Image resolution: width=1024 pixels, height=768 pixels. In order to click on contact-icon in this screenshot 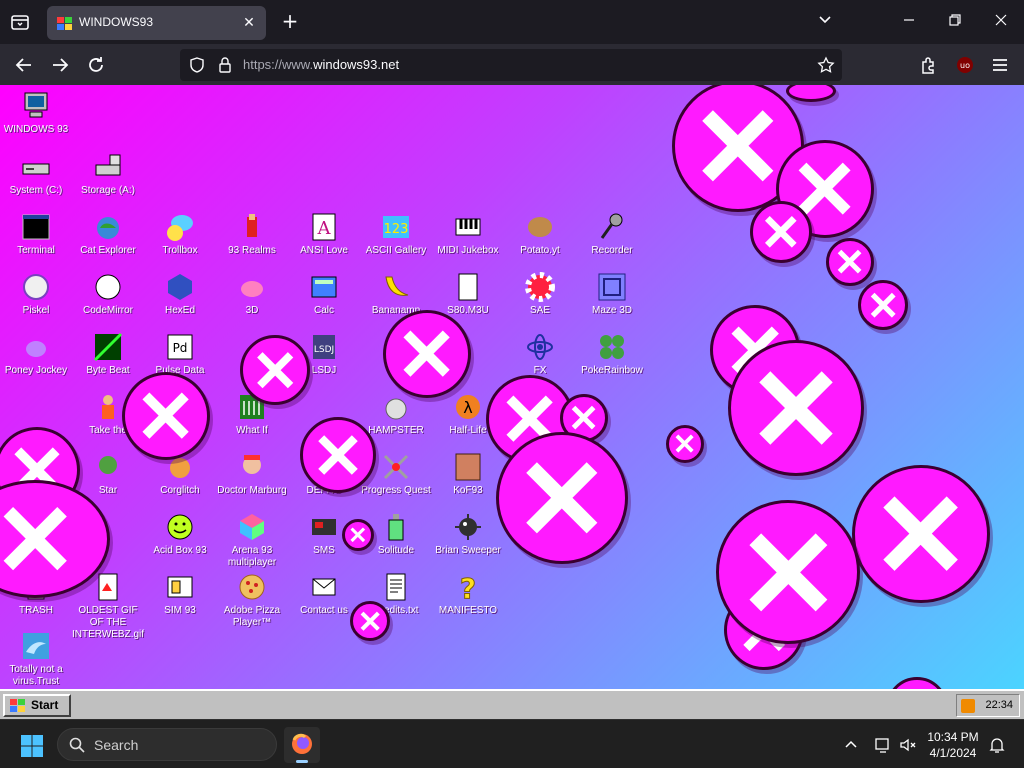, I will do `click(324, 587)`.